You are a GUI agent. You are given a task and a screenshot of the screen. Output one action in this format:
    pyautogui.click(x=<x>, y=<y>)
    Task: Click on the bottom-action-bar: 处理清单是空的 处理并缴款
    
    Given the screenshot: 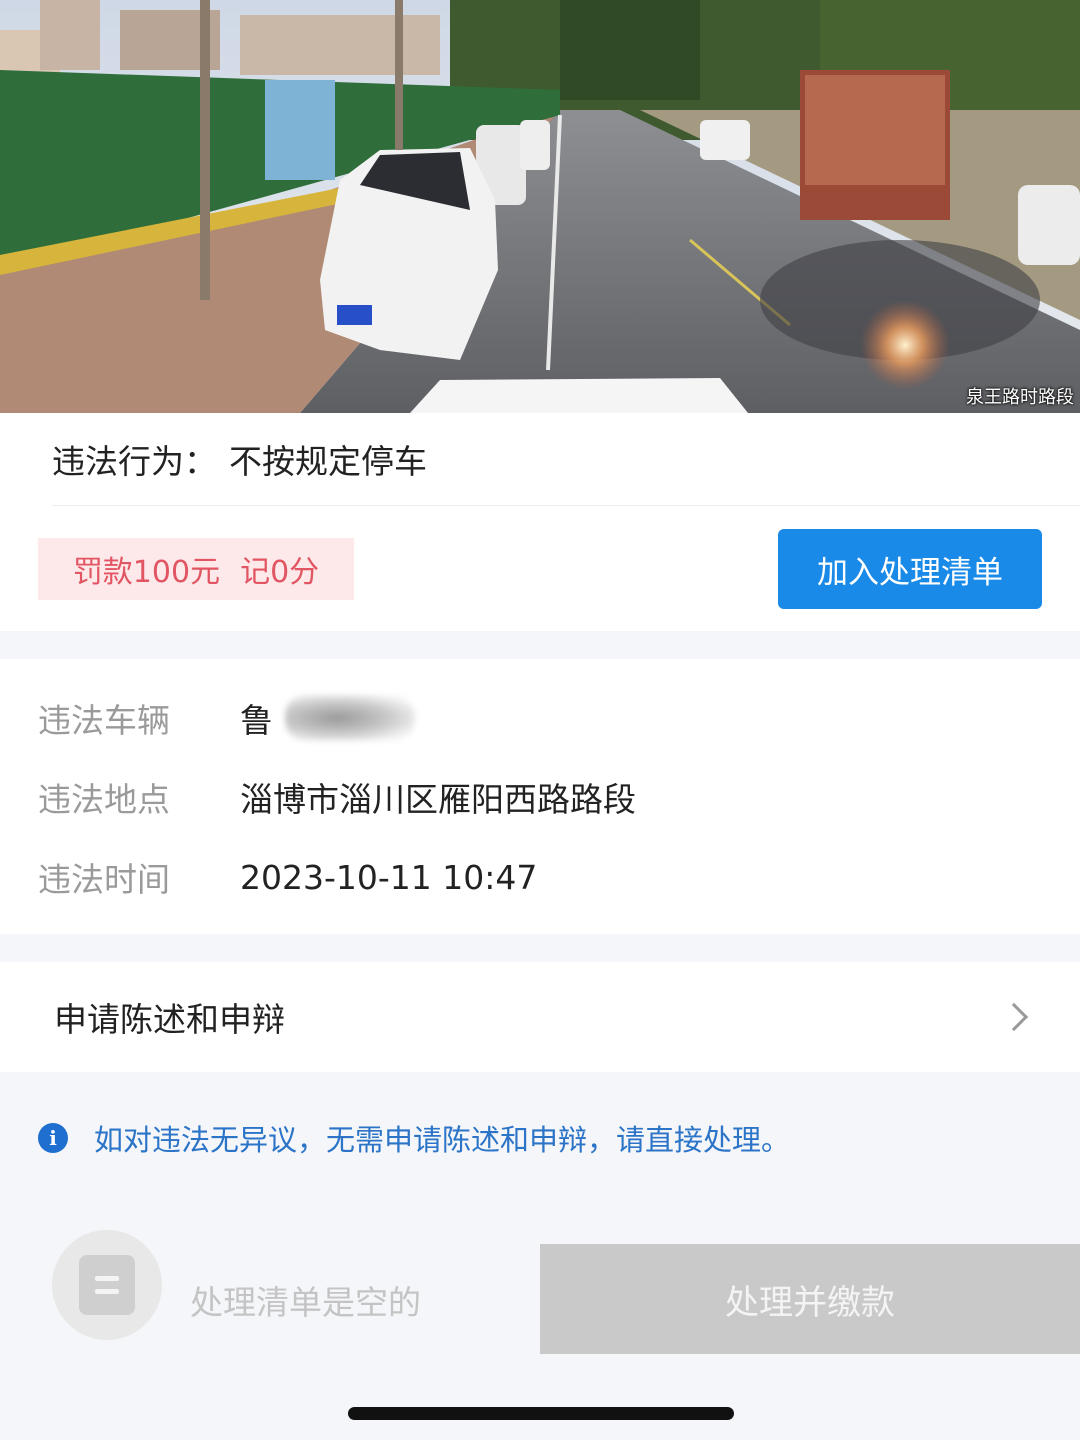 What is the action you would take?
    pyautogui.click(x=540, y=1292)
    